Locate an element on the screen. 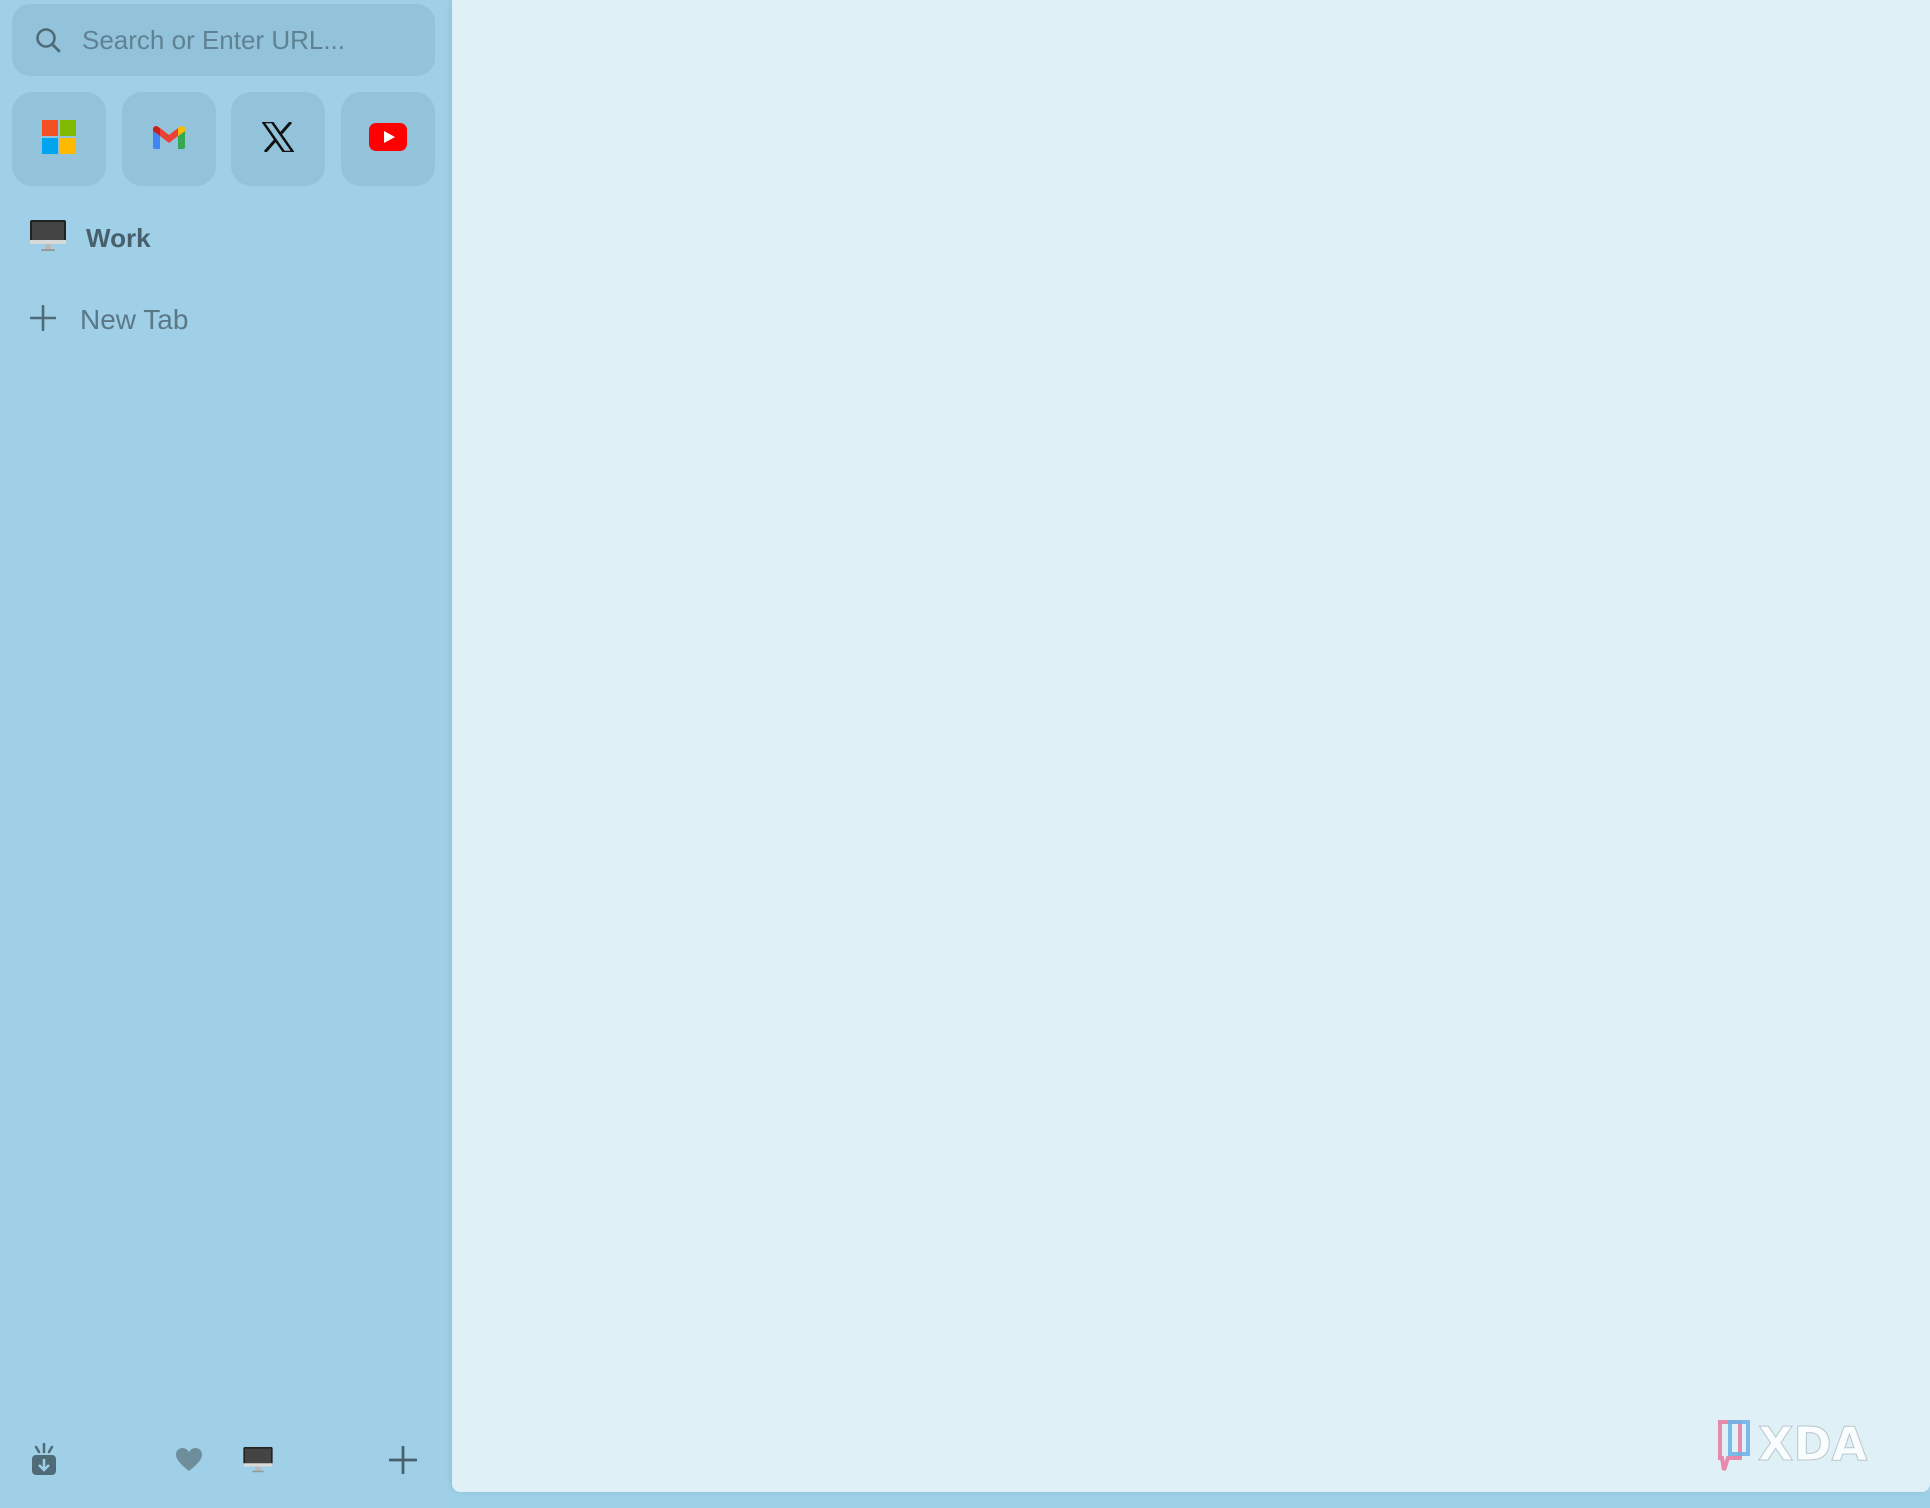  youtube-logo-icon is located at coordinates (387, 139).